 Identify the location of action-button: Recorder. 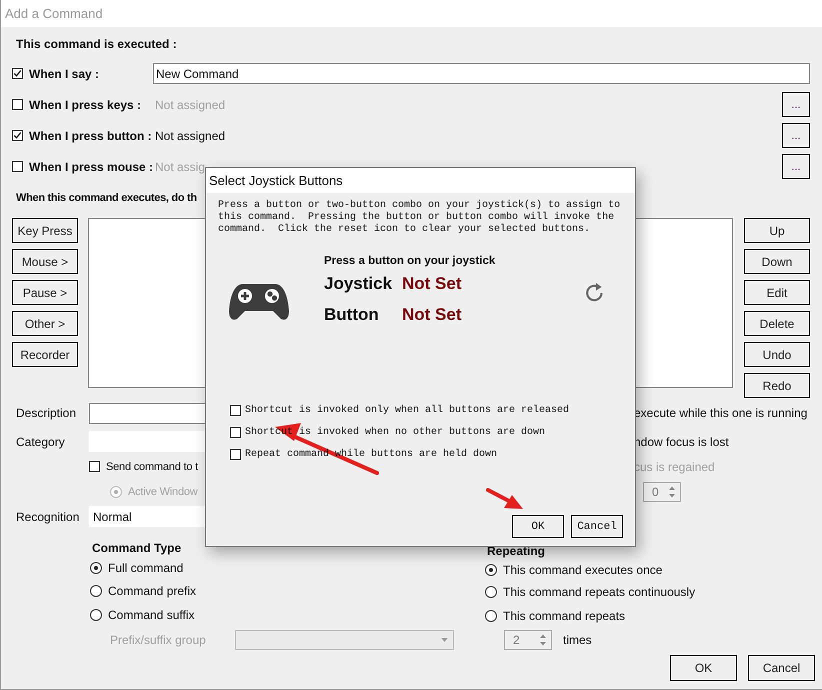
(45, 354).